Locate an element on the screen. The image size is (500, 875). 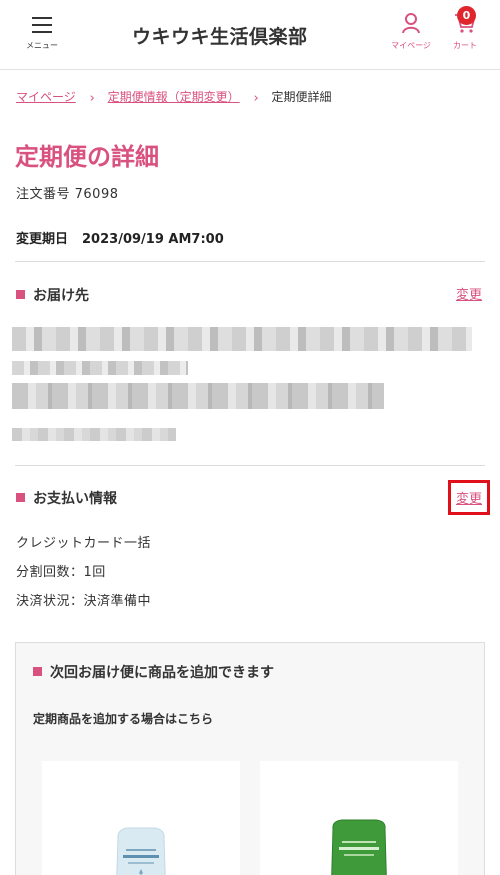
mypage-label: マイページ is located at coordinates (411, 45).